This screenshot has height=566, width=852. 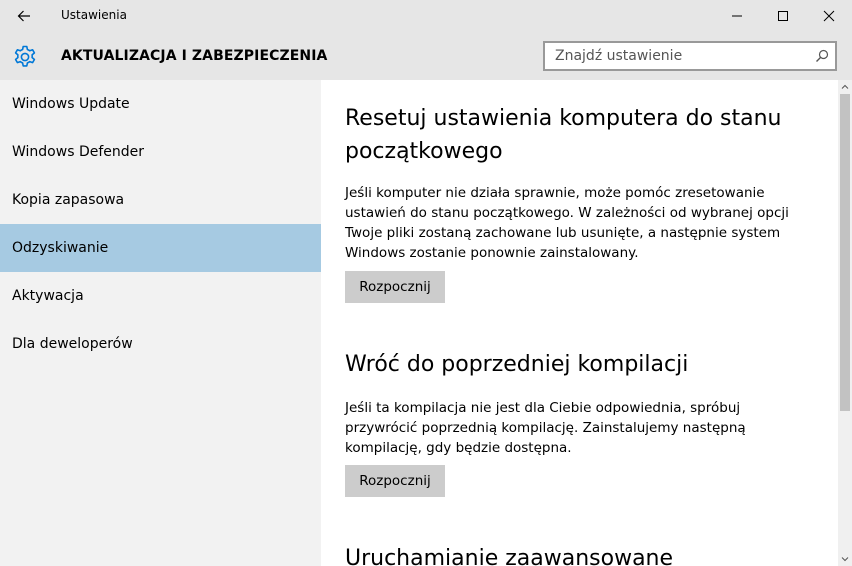 I want to click on chevron-down-icon, so click(x=845, y=559).